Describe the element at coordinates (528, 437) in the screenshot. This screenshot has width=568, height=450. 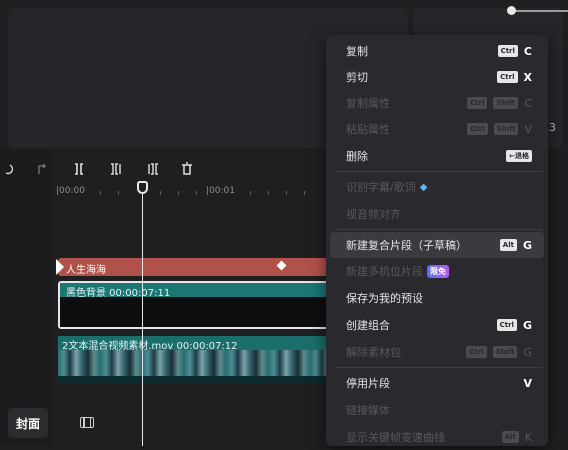
I see `shortcut-key: K` at that location.